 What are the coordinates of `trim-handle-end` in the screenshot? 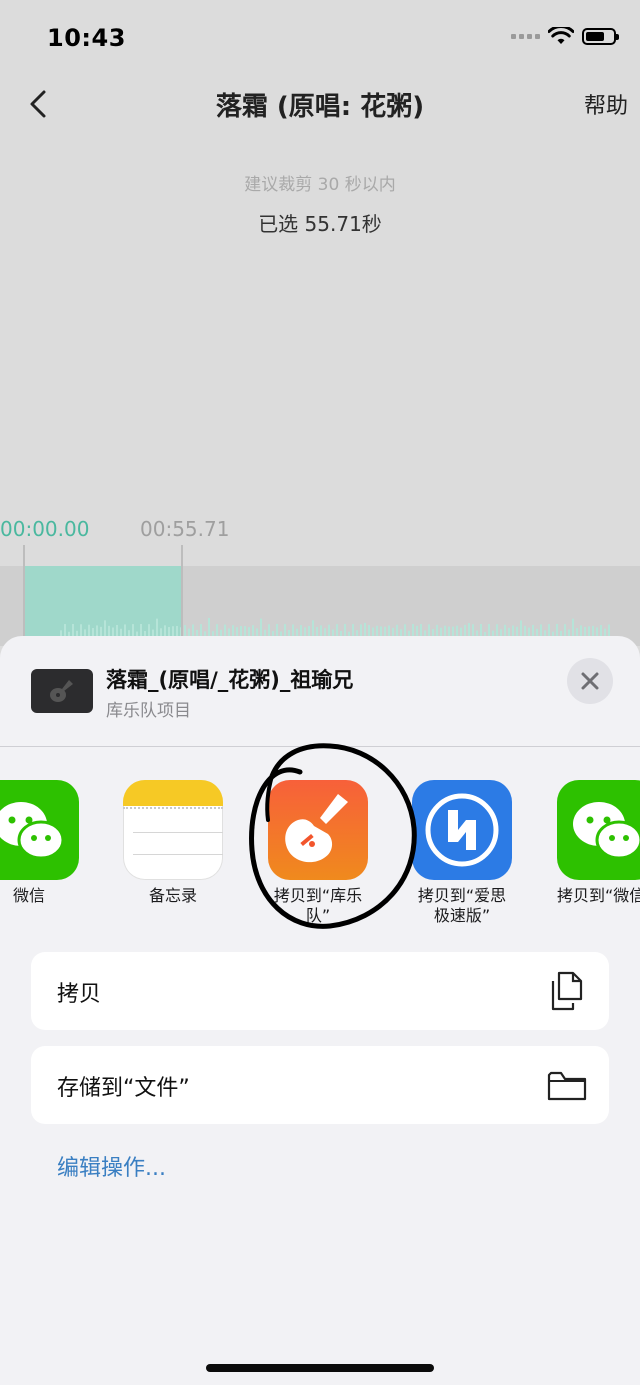 It's located at (182, 595).